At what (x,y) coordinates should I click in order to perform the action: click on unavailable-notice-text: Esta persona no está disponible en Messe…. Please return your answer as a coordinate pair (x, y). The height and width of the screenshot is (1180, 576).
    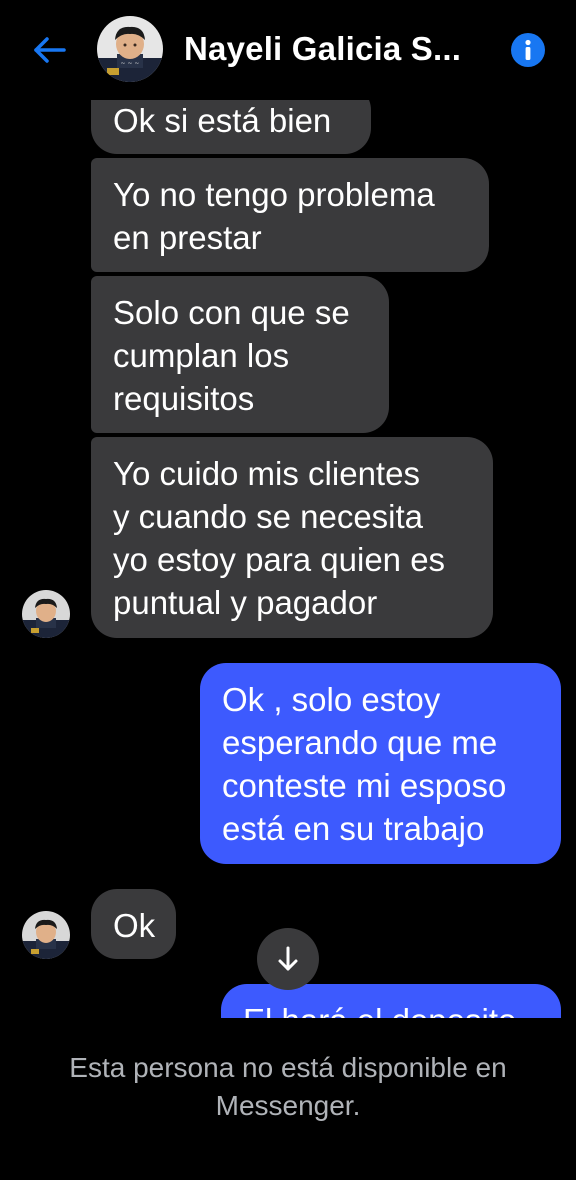
    Looking at the image, I should click on (288, 1086).